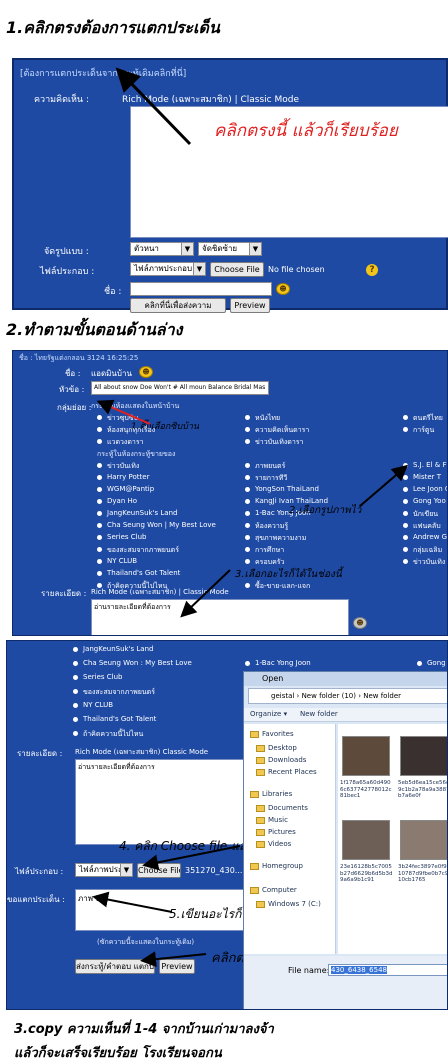 The width and height of the screenshot is (448, 1063). I want to click on arrow-any, so click(205, 593).